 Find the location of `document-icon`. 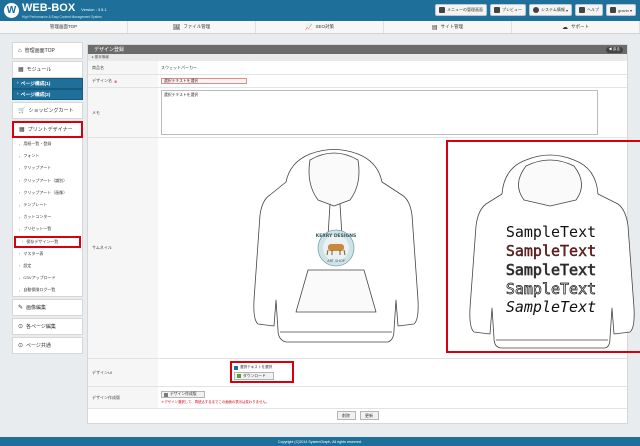

document-icon is located at coordinates (166, 394).